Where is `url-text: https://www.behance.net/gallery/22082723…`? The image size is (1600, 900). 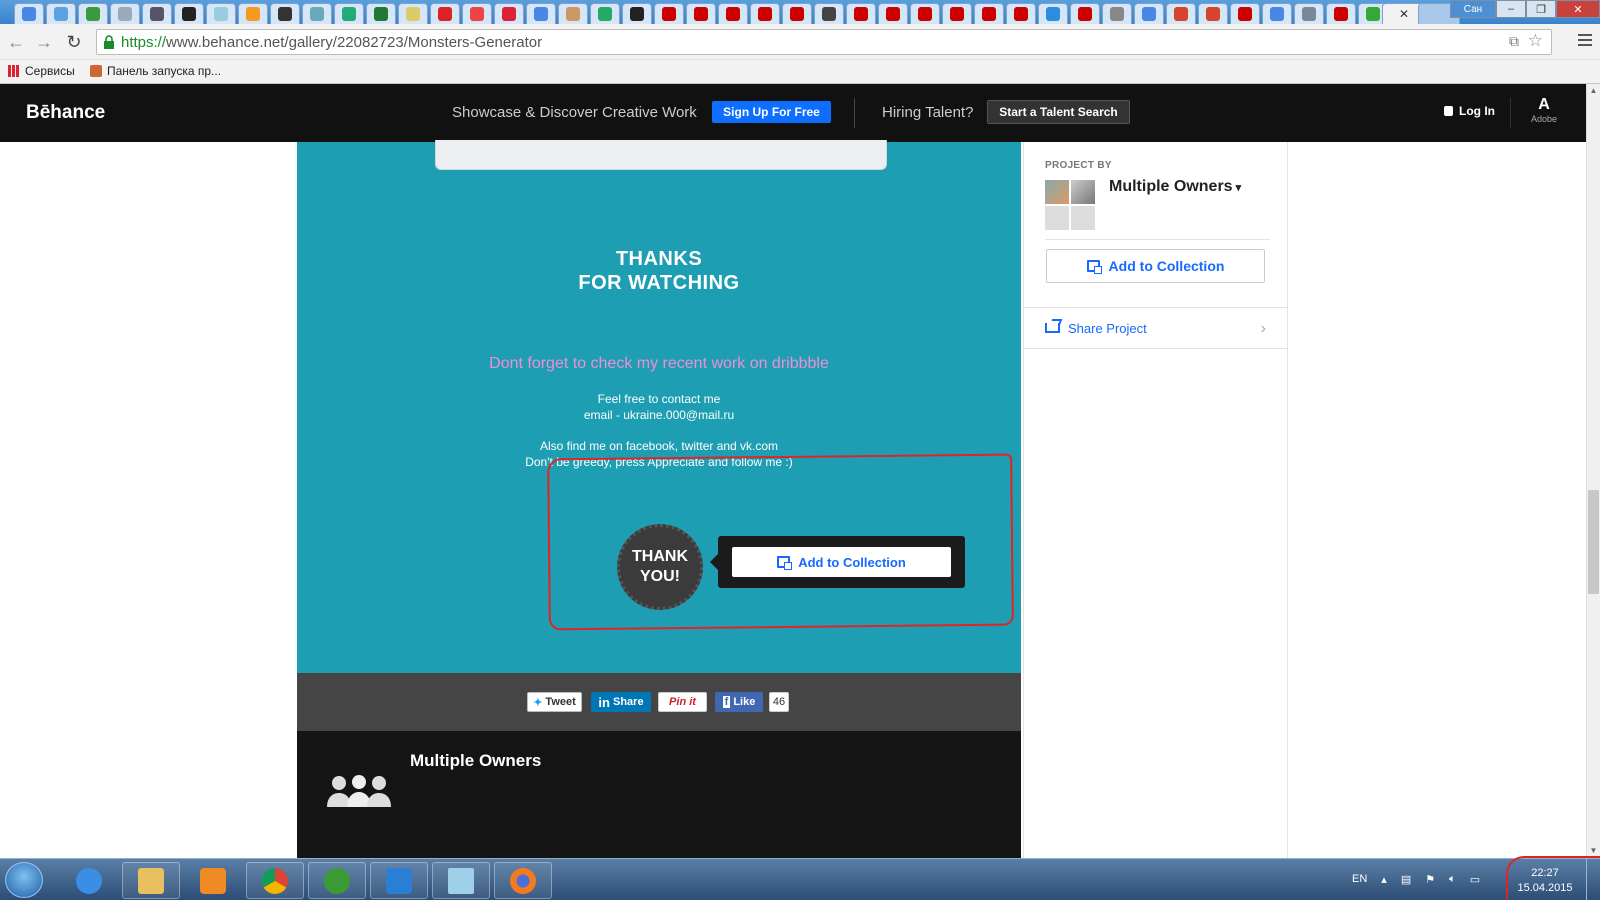 url-text: https://www.behance.net/gallery/22082723… is located at coordinates (331, 42).